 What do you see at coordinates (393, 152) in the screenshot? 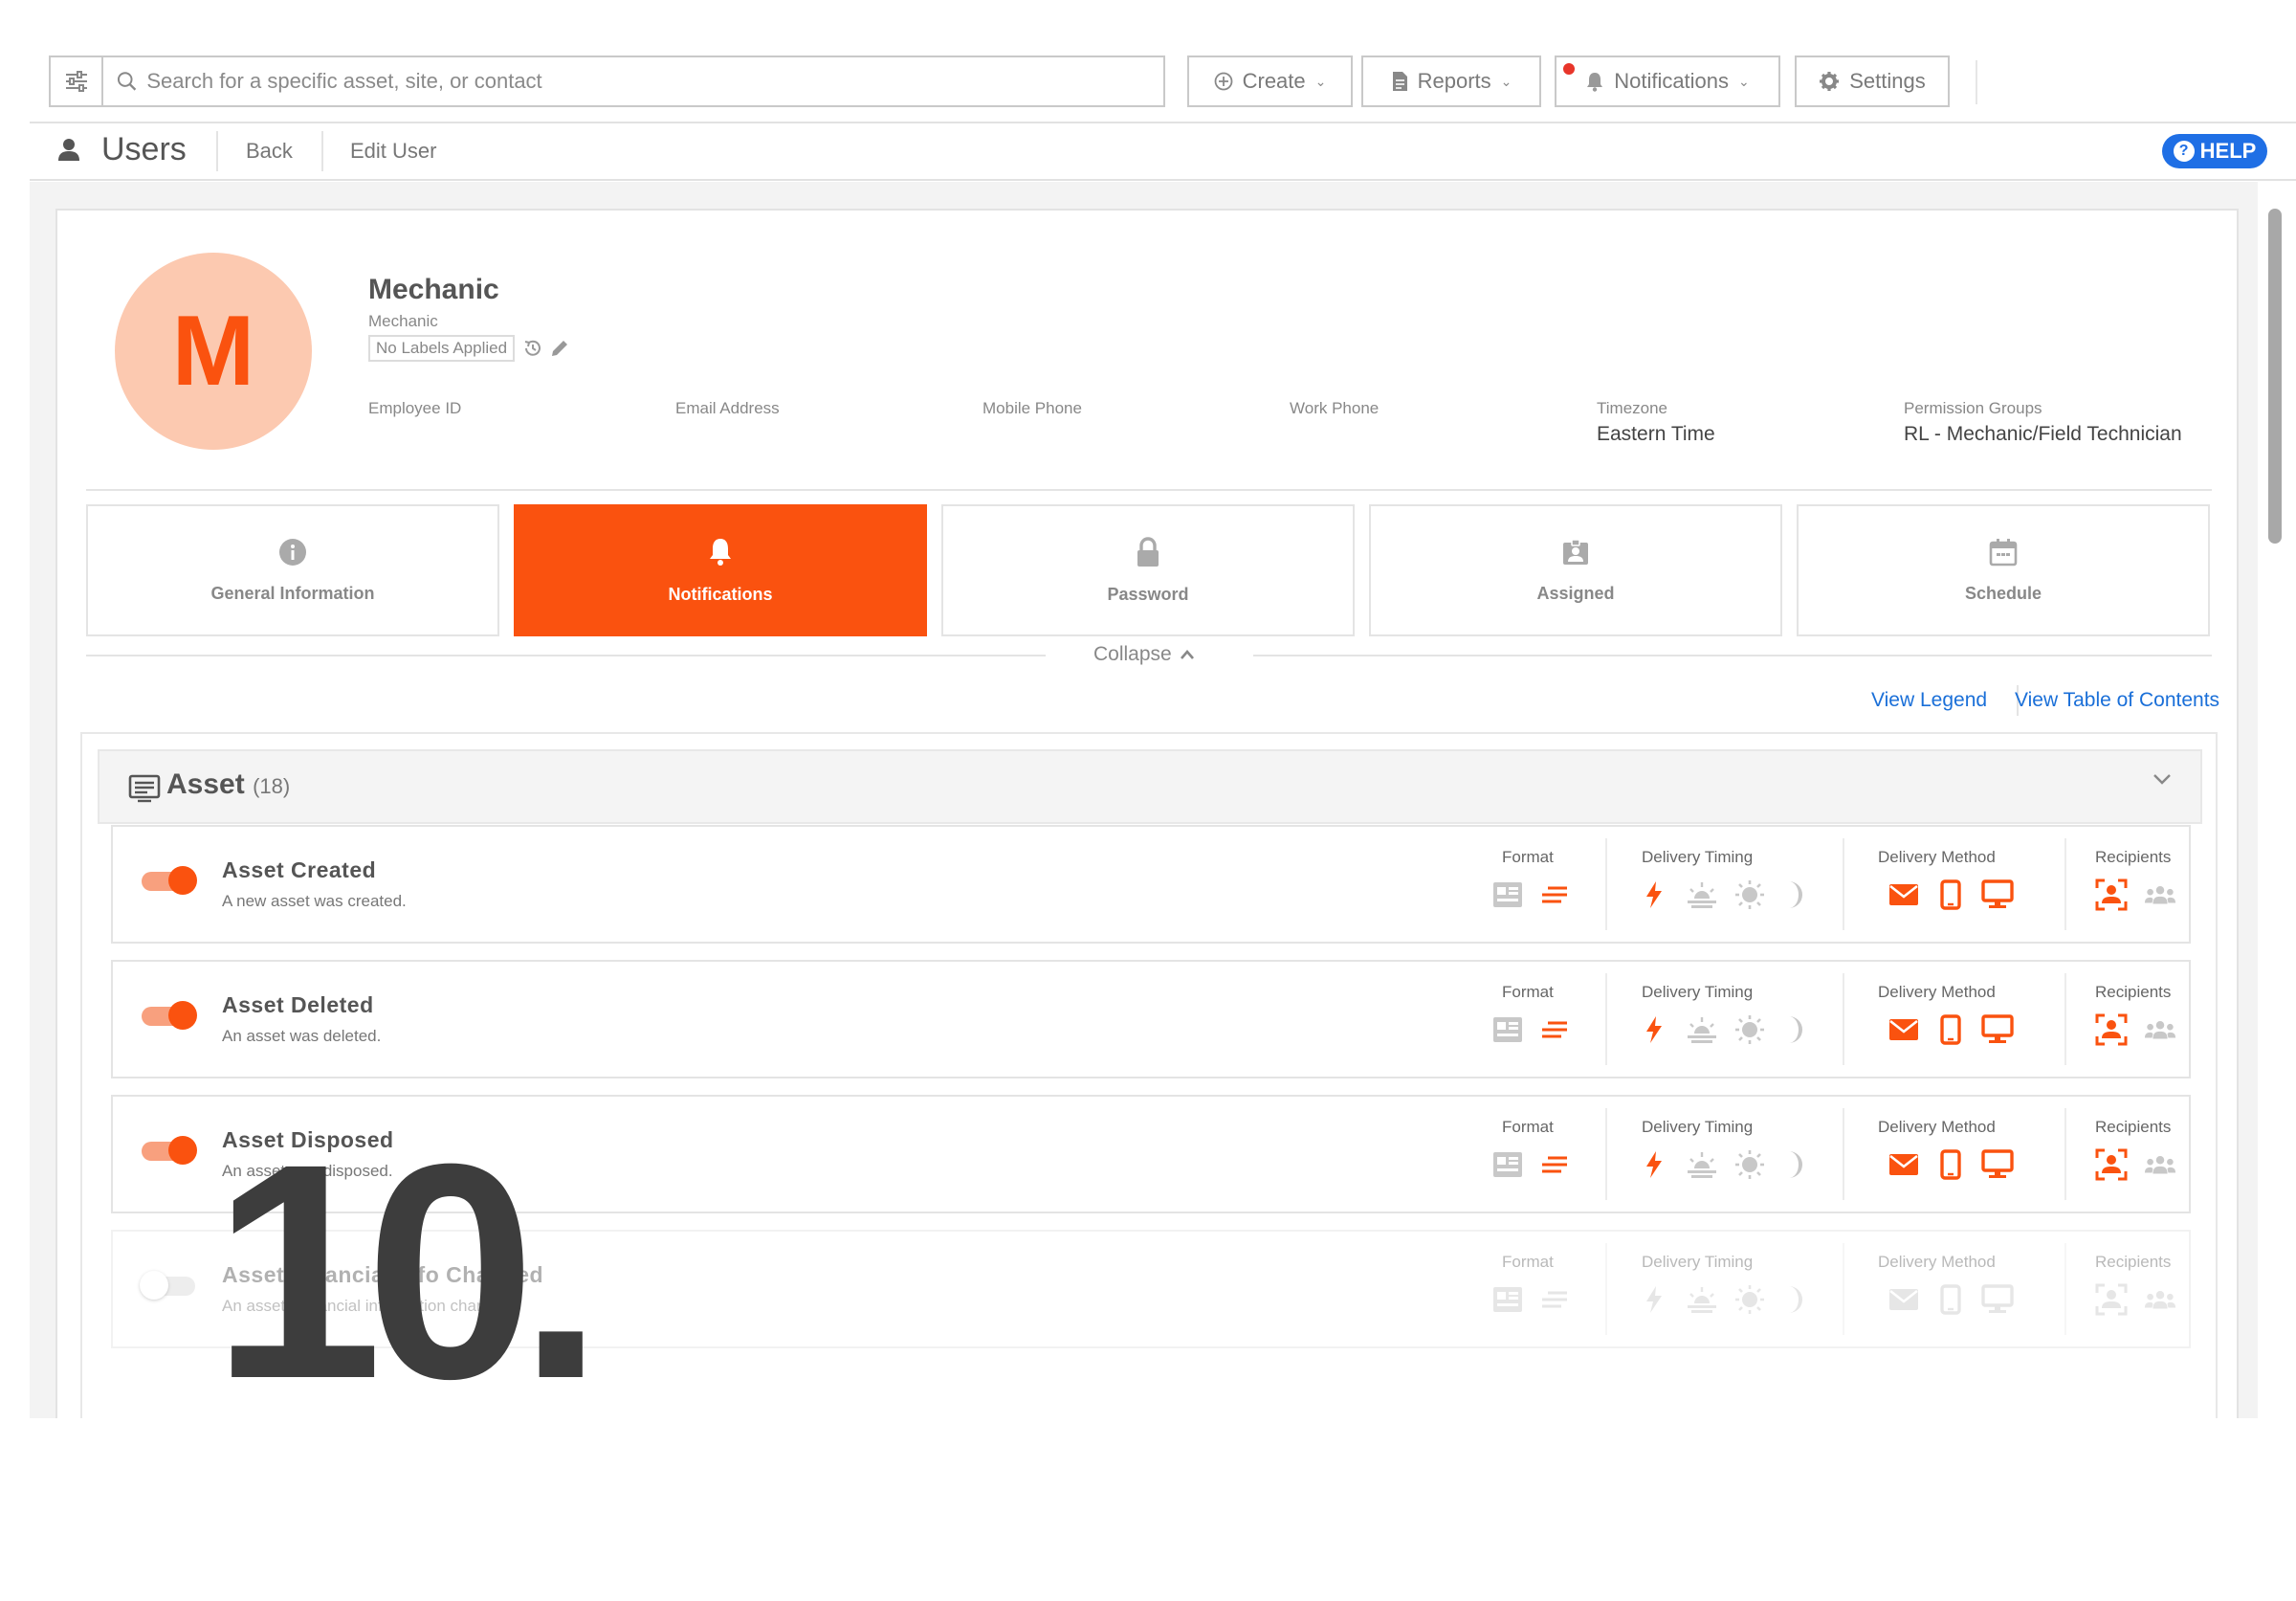
I see `edit-user-link: Edit User` at bounding box center [393, 152].